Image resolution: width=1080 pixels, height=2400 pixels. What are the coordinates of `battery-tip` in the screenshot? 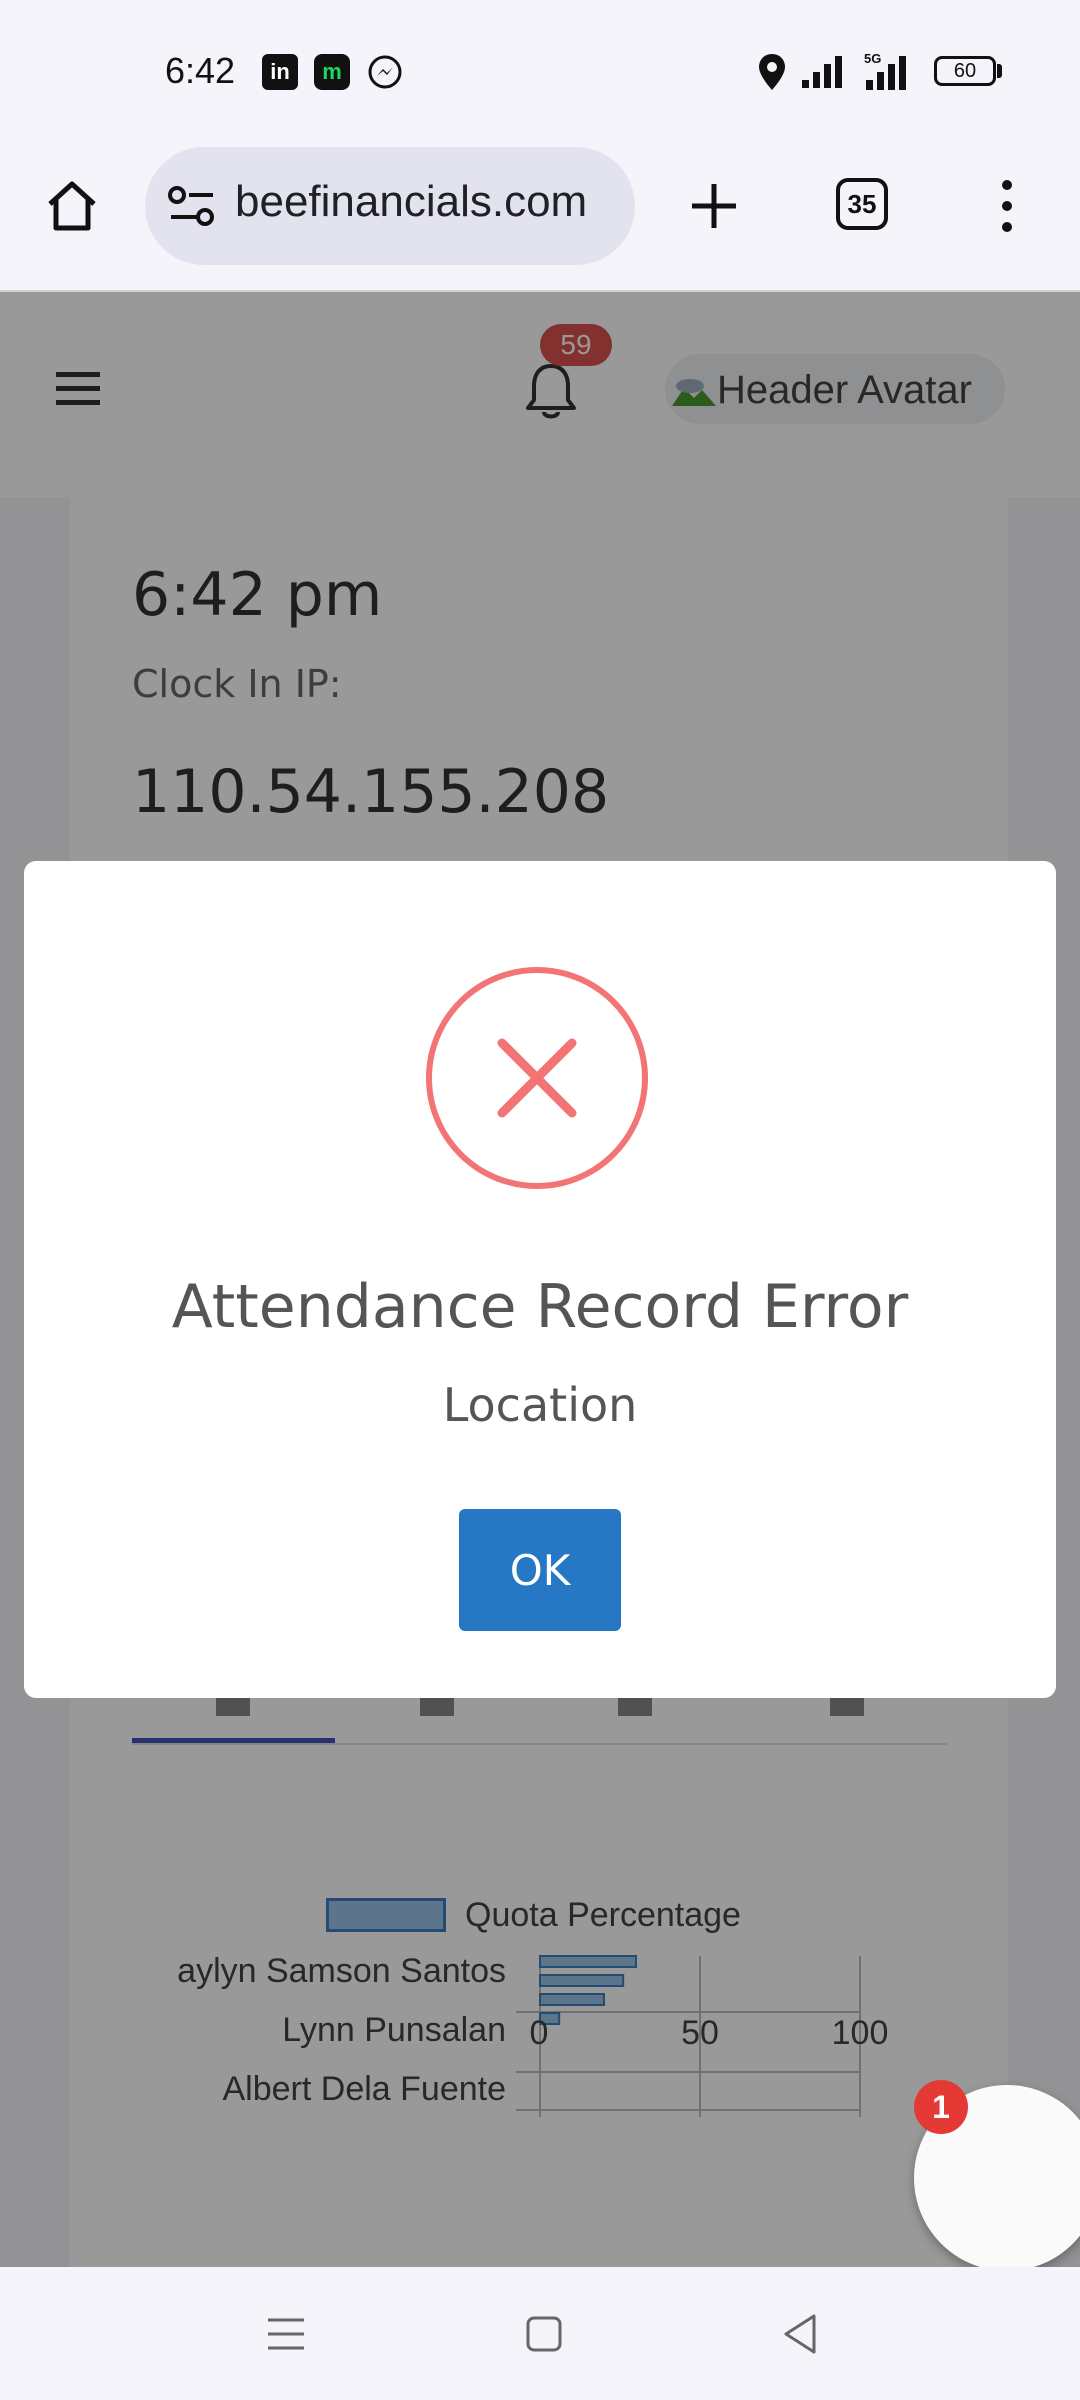 It's located at (999, 71).